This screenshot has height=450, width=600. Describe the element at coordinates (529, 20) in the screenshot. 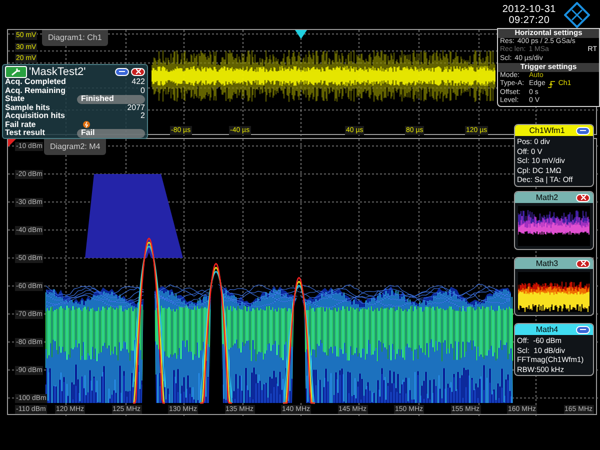

I see `time-text: 09:27:20` at that location.